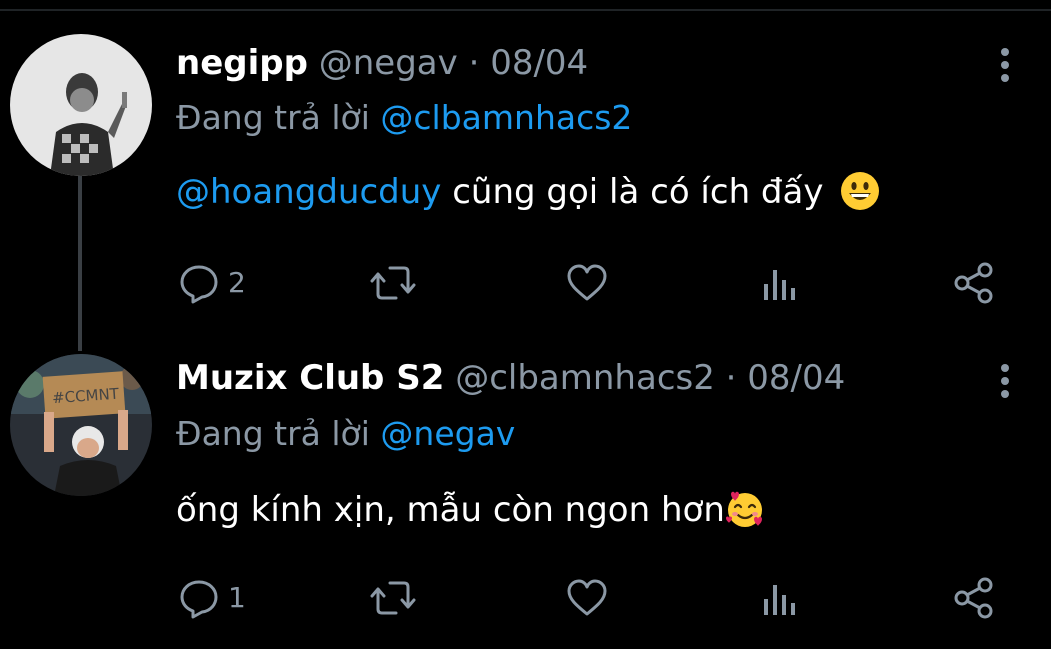 Image resolution: width=1051 pixels, height=649 pixels. I want to click on tweet-text: ống kính xịn, mẫu còn ngon hơn, so click(470, 514).